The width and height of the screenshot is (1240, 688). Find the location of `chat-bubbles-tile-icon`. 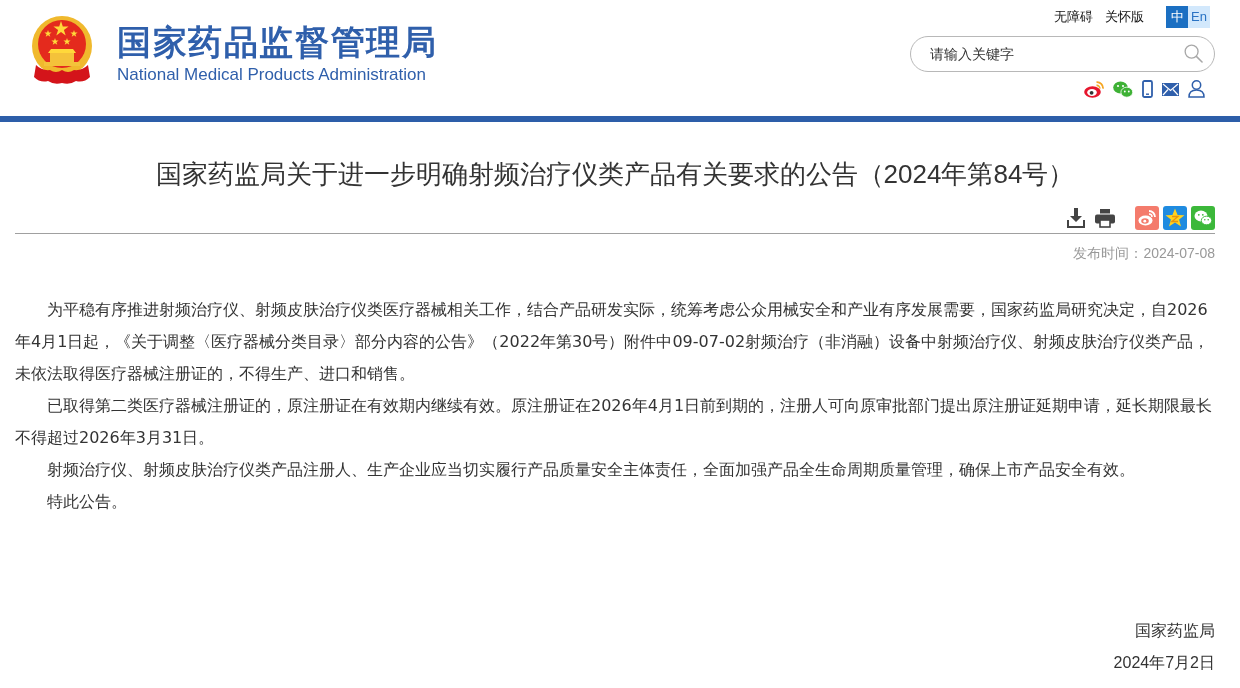

chat-bubbles-tile-icon is located at coordinates (1203, 218).